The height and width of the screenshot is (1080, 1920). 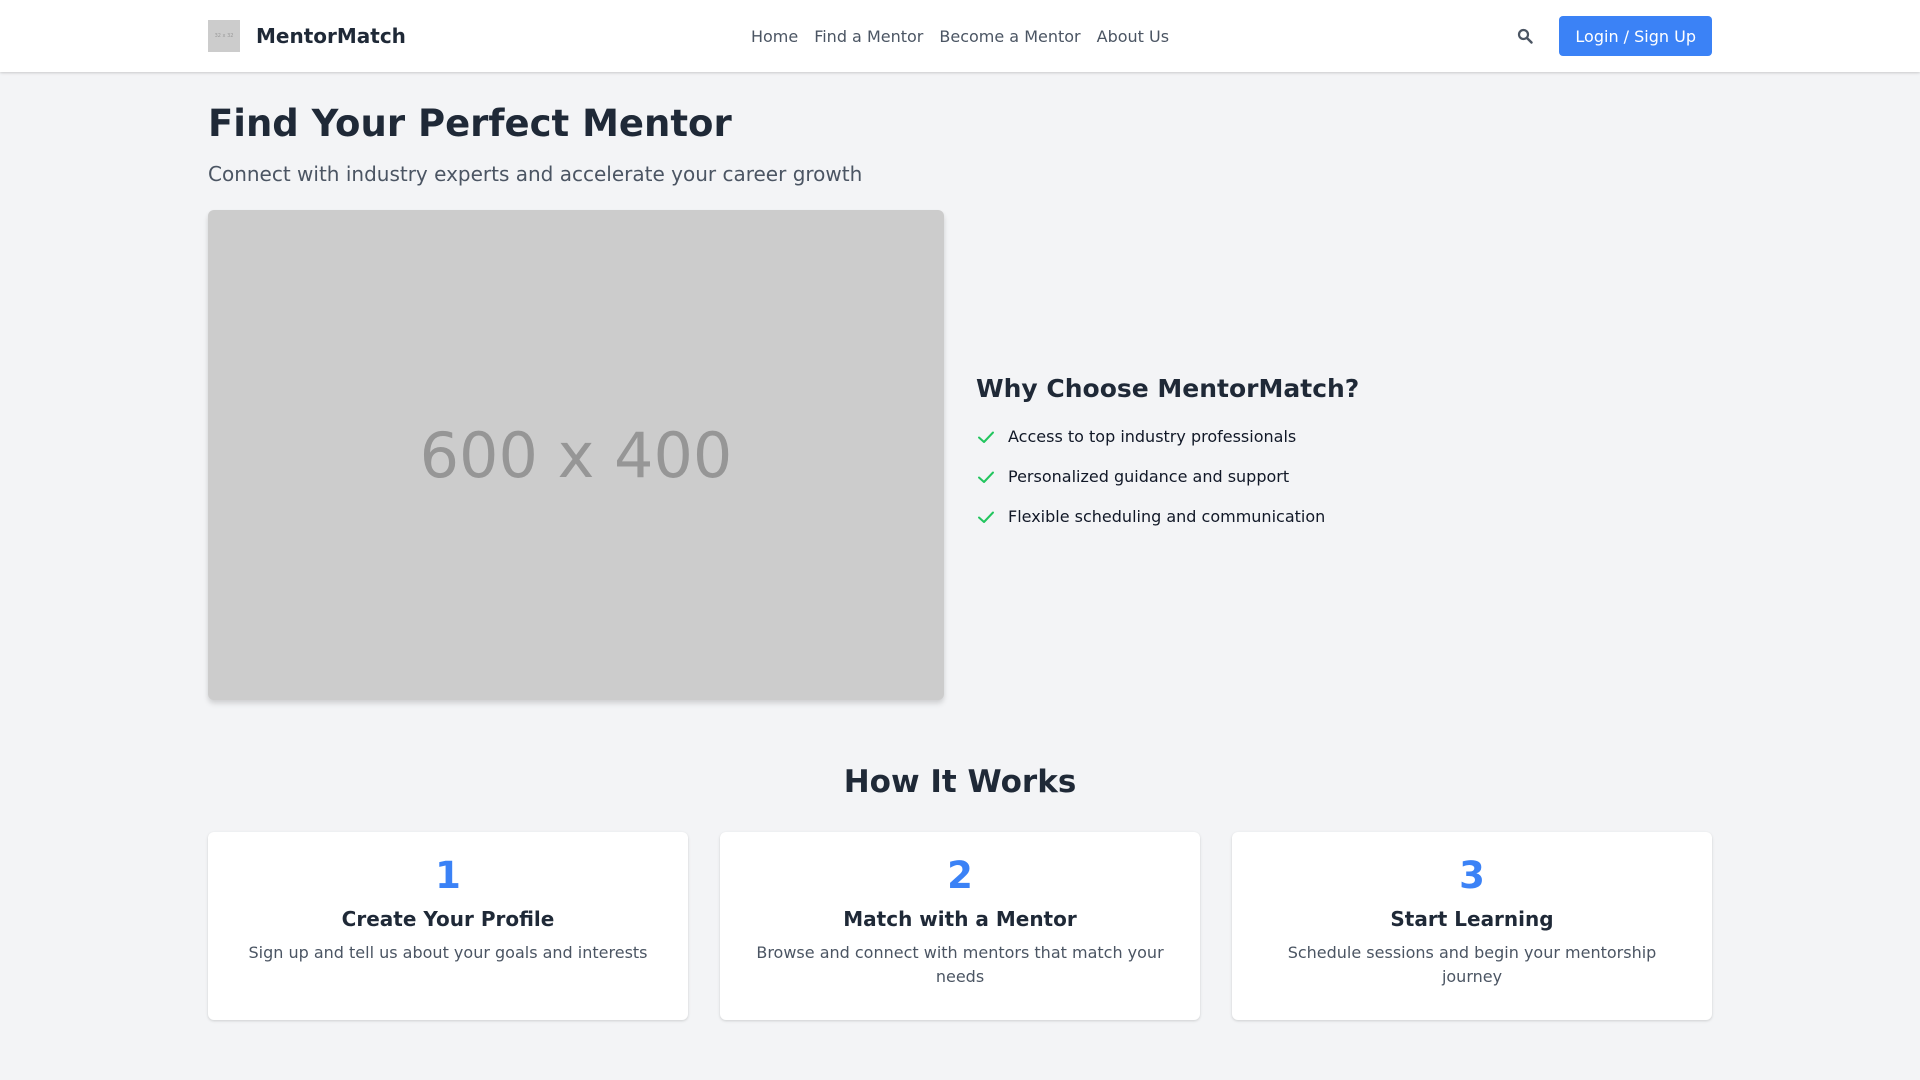 What do you see at coordinates (1152, 437) in the screenshot?
I see `why-item-text: Access to top industry professionals` at bounding box center [1152, 437].